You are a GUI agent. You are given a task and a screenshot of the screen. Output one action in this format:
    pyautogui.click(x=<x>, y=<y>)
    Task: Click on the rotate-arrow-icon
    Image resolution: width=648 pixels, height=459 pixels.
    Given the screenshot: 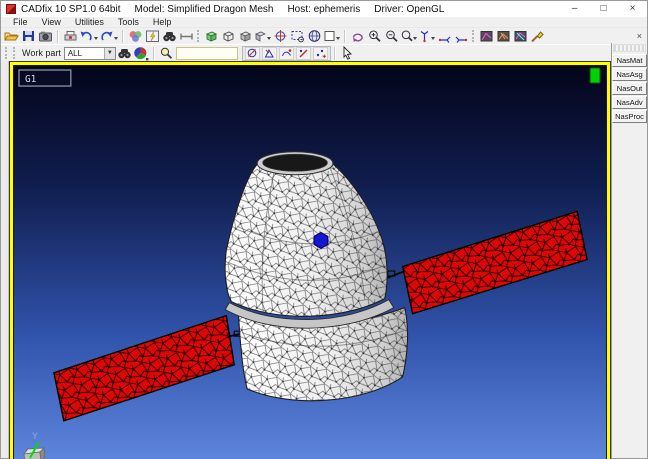 What is the action you would take?
    pyautogui.click(x=357, y=37)
    